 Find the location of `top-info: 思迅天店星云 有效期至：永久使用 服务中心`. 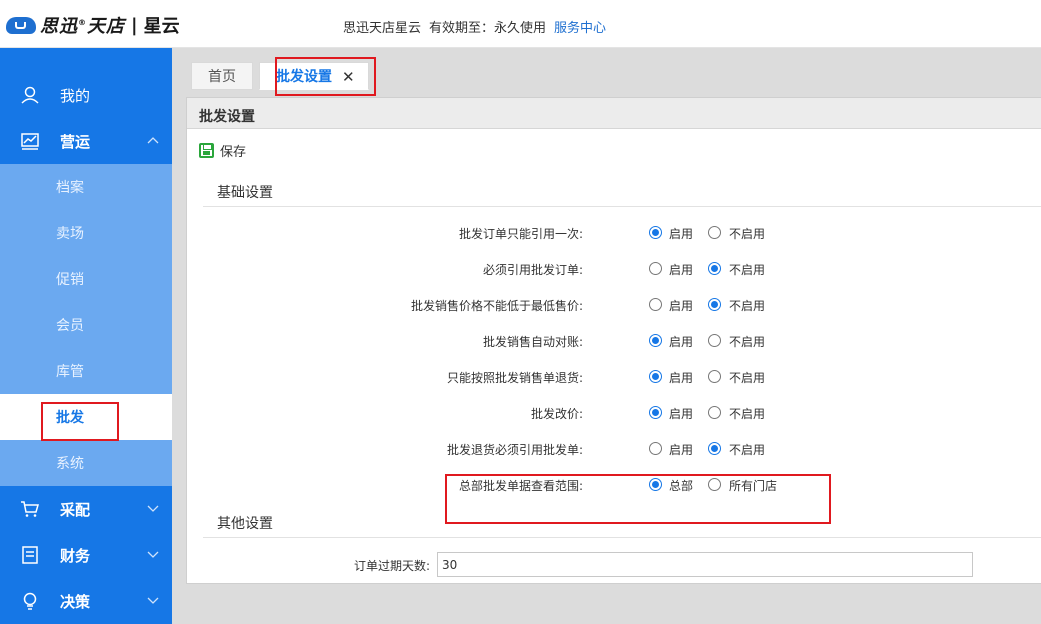

top-info: 思迅天店星云 有效期至：永久使用 服务中心 is located at coordinates (474, 26).